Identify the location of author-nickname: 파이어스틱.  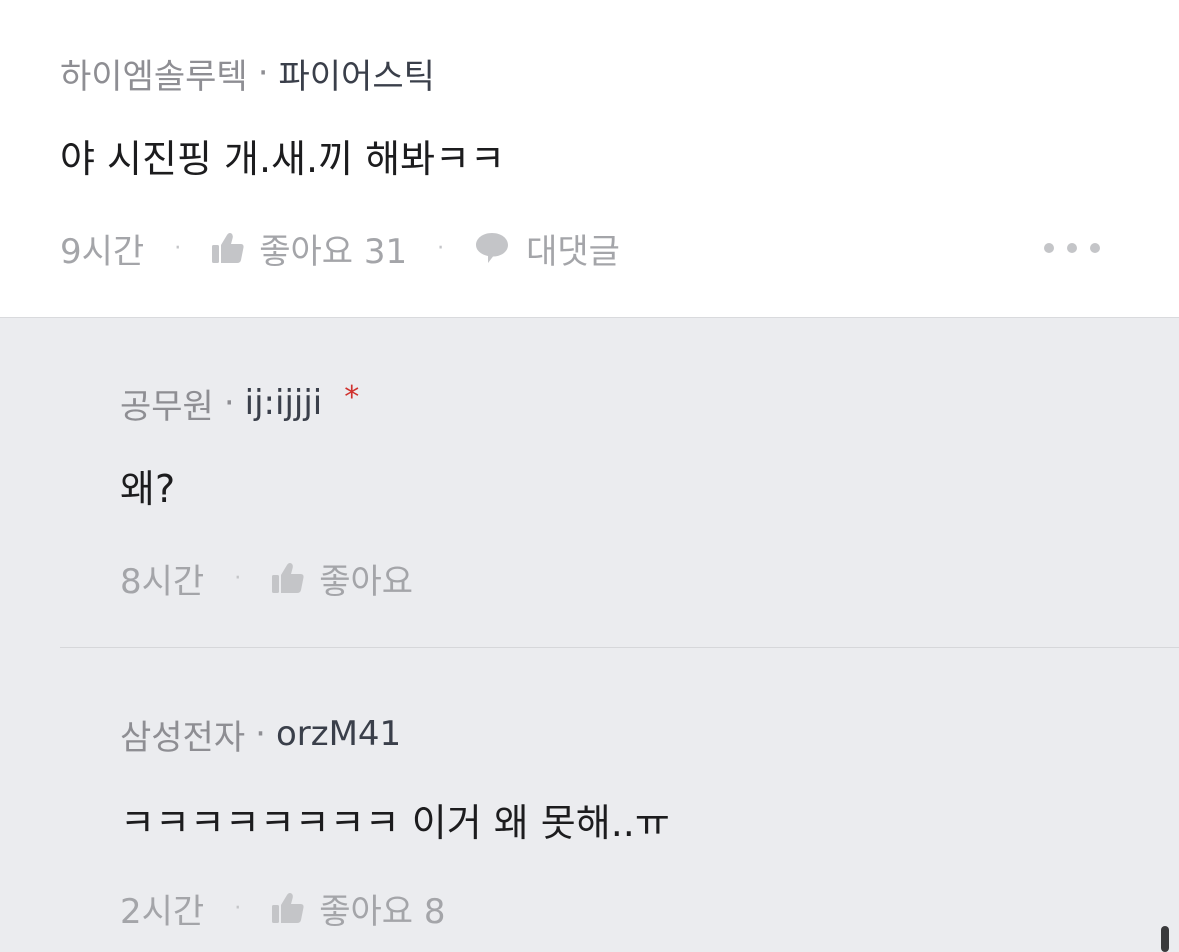
(357, 73).